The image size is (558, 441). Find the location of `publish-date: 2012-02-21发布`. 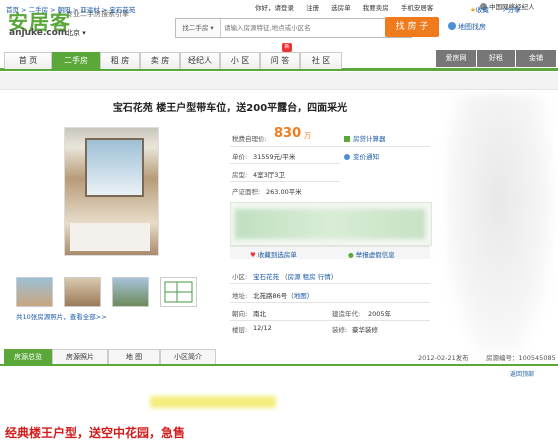

publish-date: 2012-02-21发布 is located at coordinates (443, 358).